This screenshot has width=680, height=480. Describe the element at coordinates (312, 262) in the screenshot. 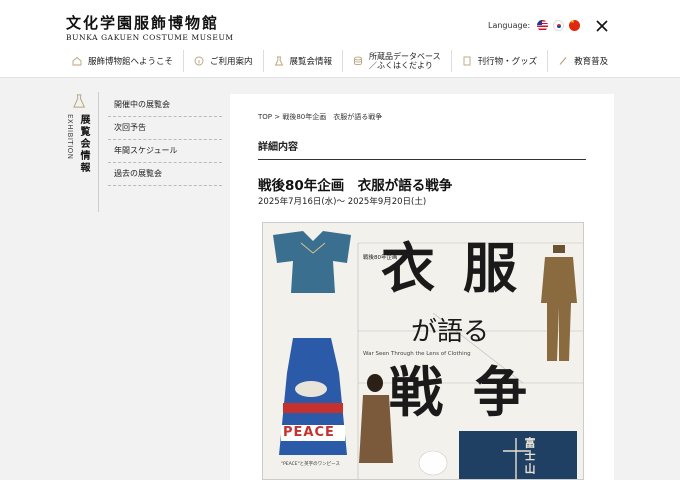

I see `kimono-illustration` at that location.